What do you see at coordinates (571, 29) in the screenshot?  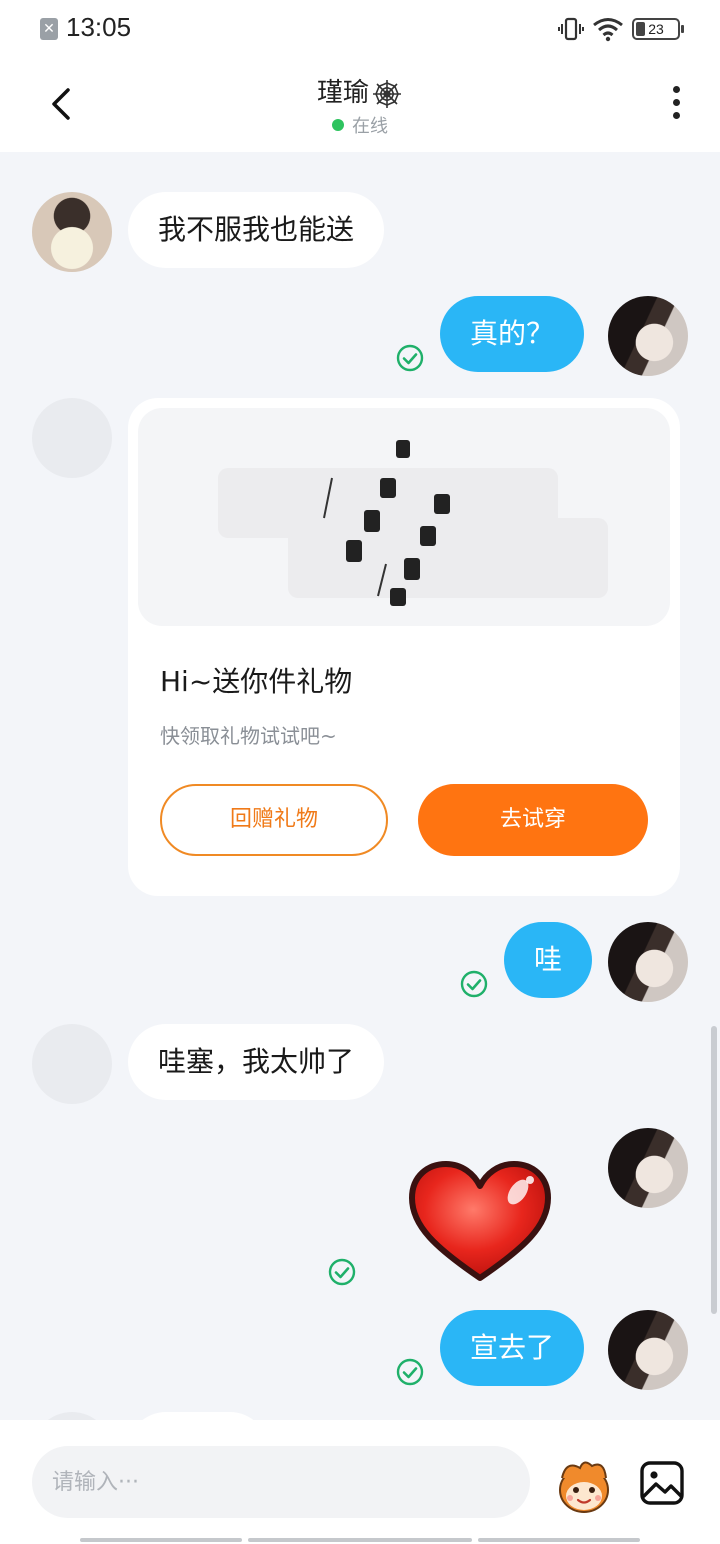 I see `vibrate-icon` at bounding box center [571, 29].